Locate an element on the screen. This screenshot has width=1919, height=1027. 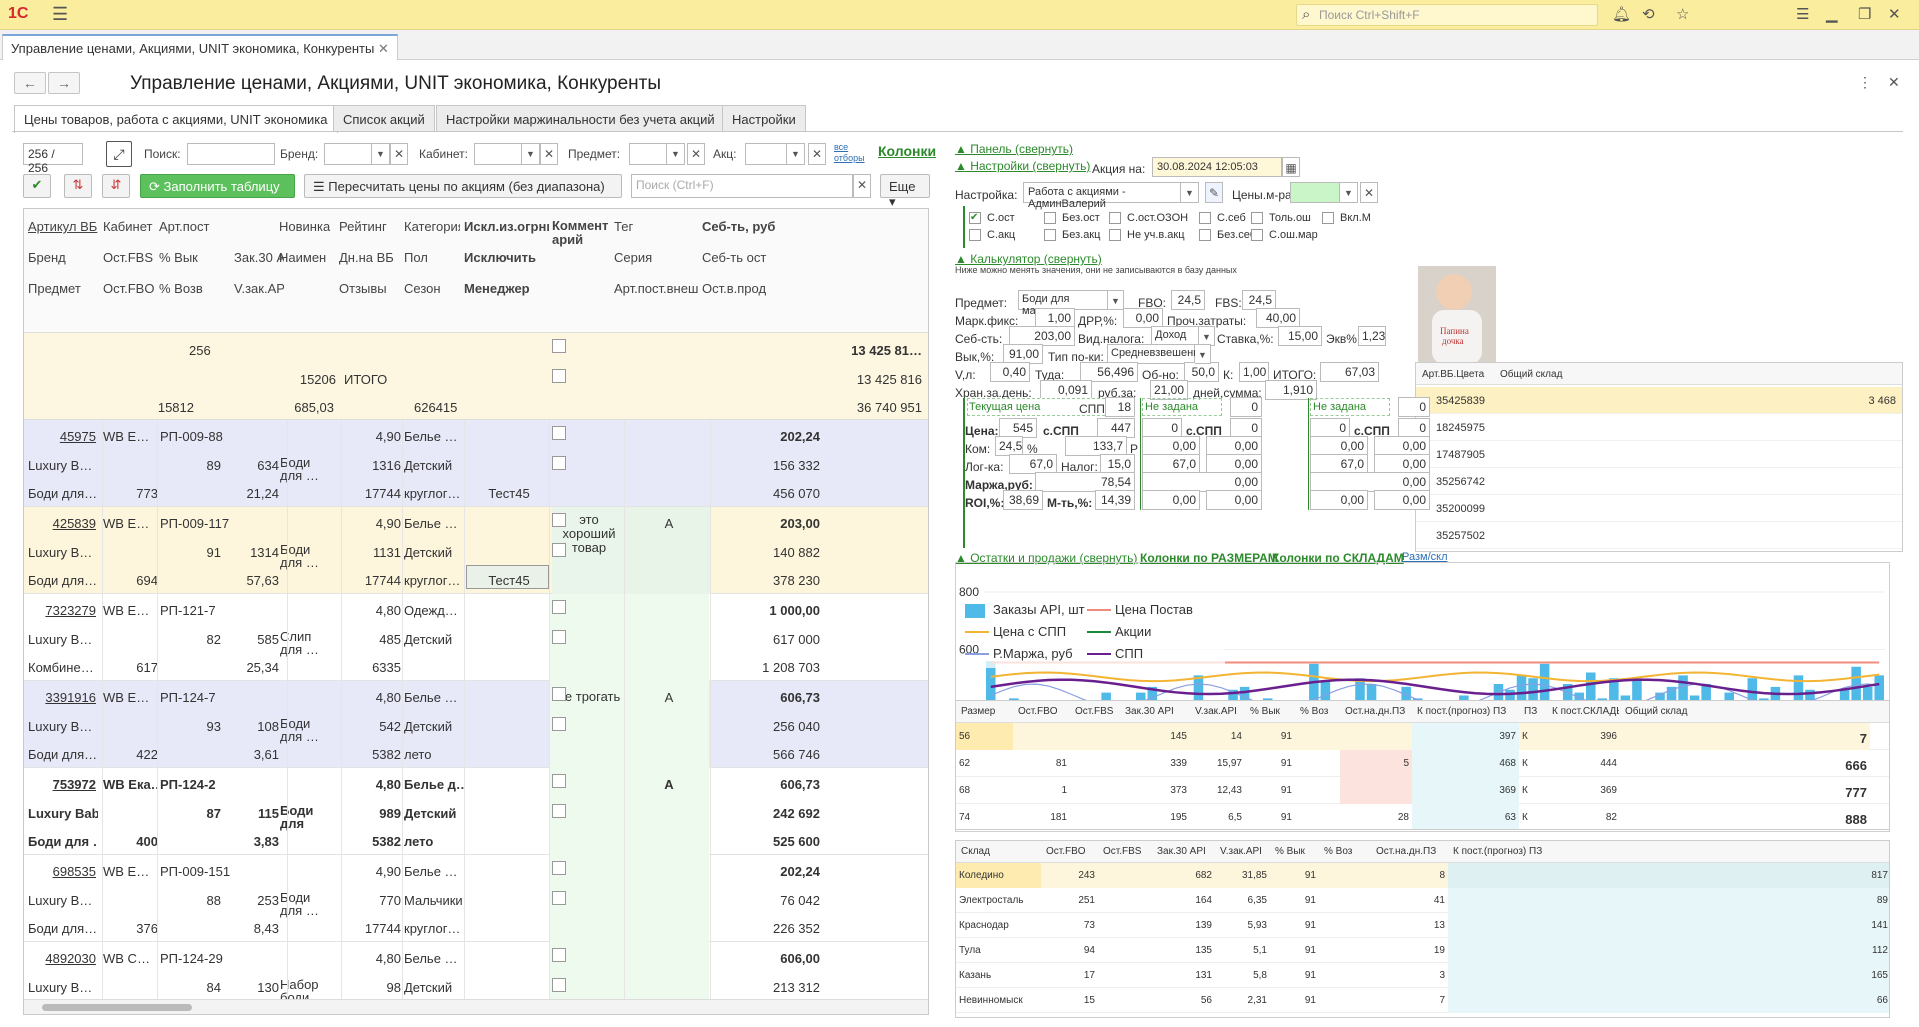
cell-art: 753972 is located at coordinates (62, 784).